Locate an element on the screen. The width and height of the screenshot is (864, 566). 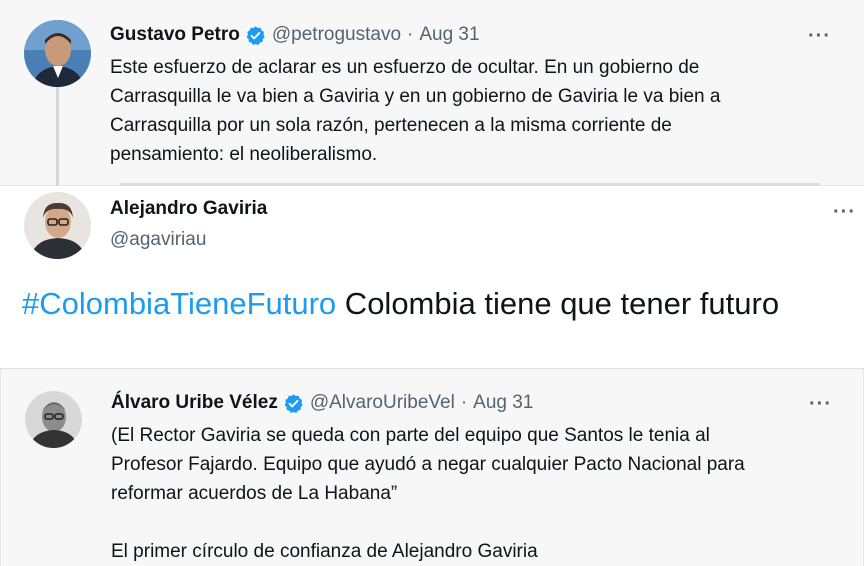
author-name: Alejandro Gaviria is located at coordinates (188, 209).